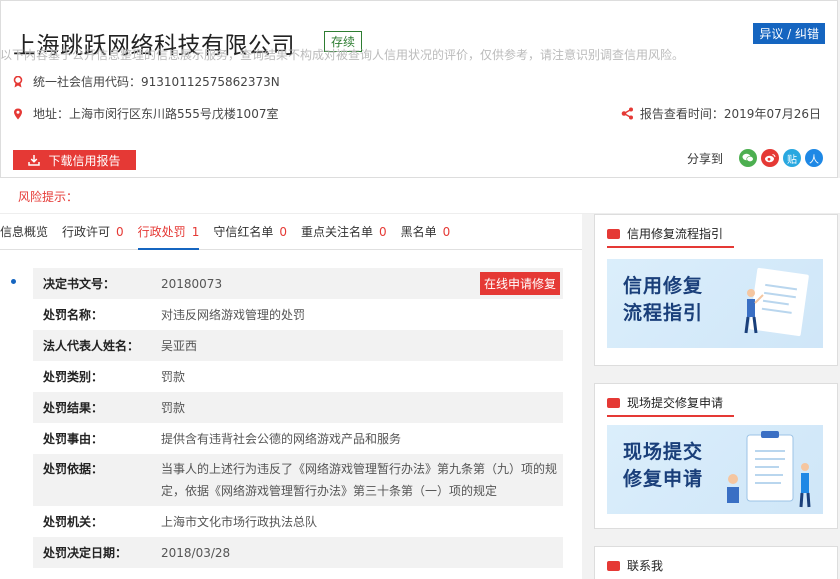 The image size is (840, 579). Describe the element at coordinates (51, 114) in the screenshot. I see `address-label: 地址：` at that location.